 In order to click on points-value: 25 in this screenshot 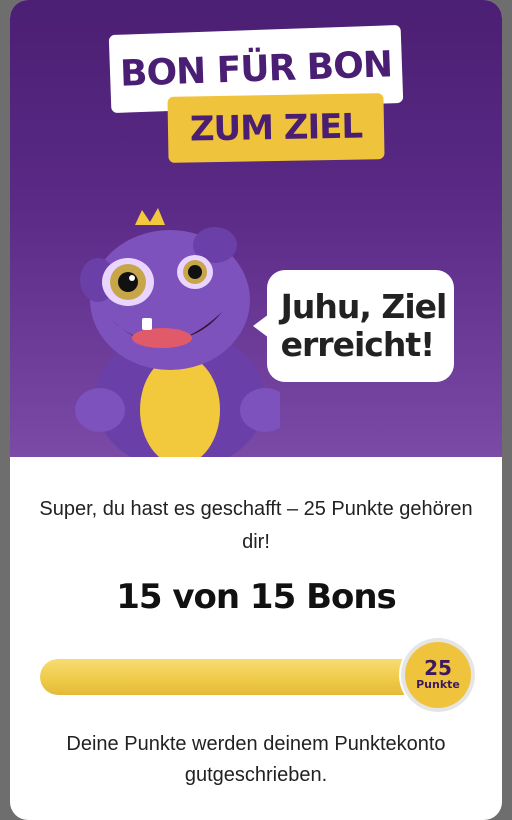, I will do `click(438, 668)`.